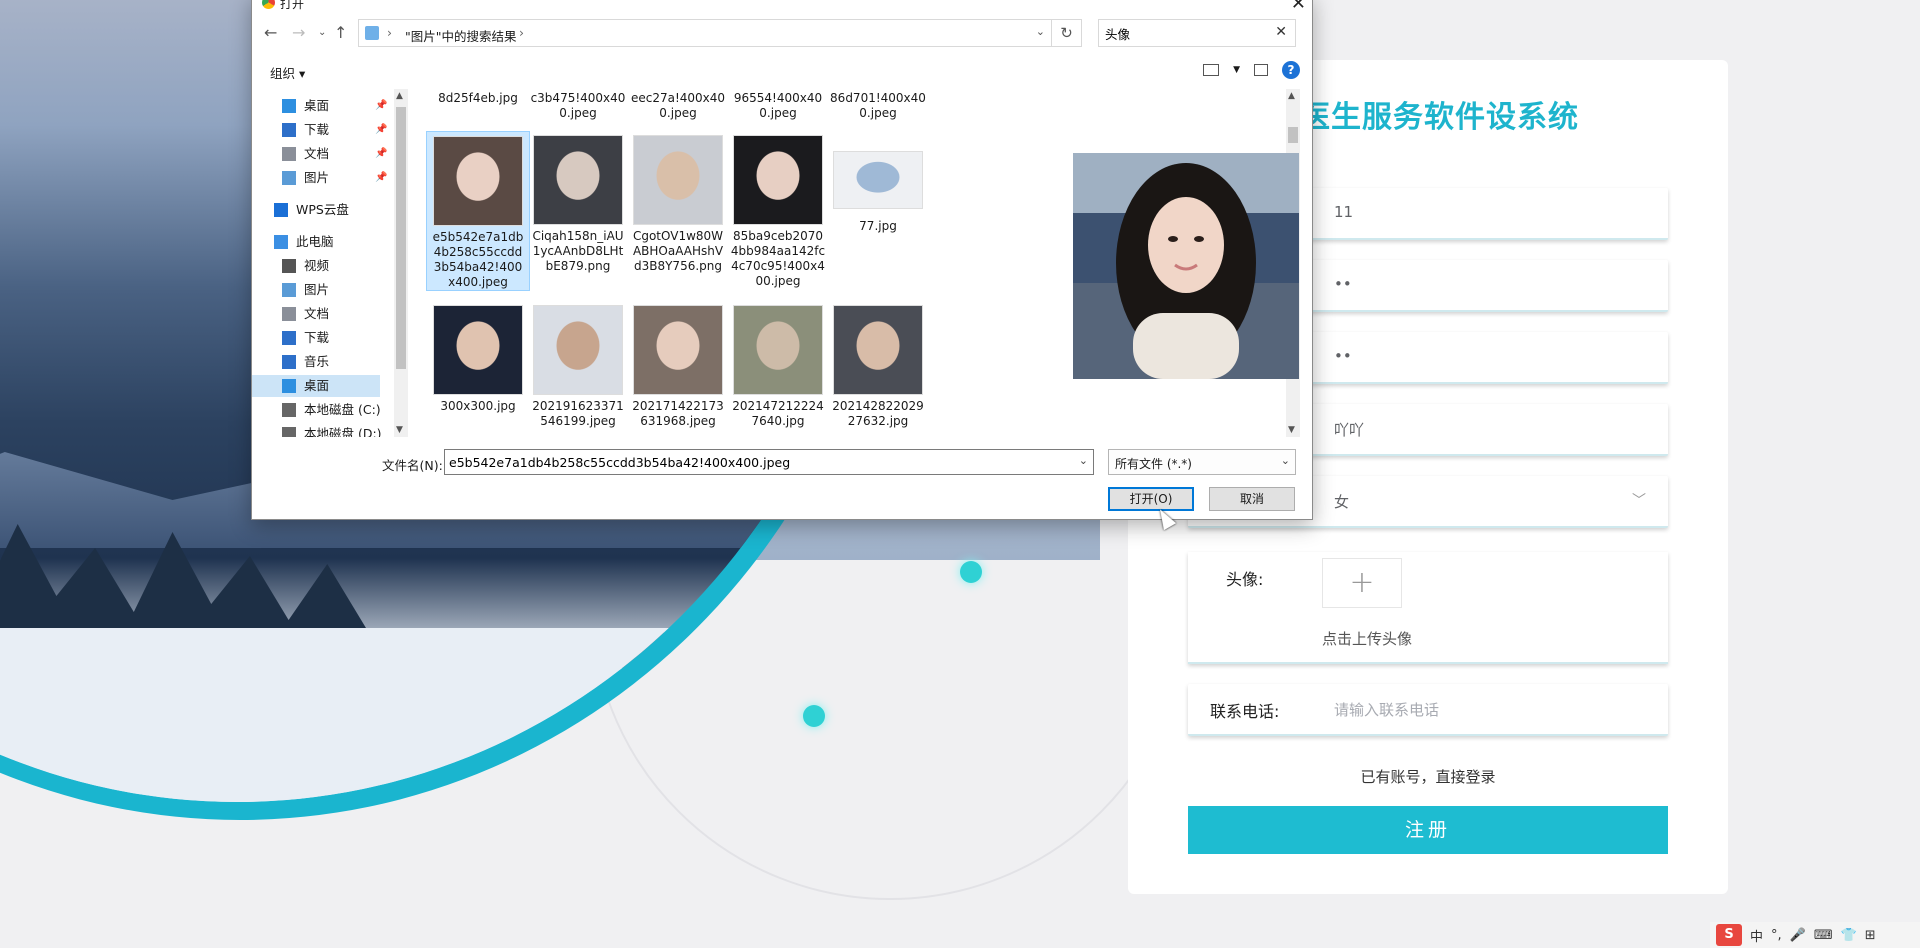 This screenshot has height=948, width=1920. I want to click on shirt-icon: 👕, so click(1849, 935).